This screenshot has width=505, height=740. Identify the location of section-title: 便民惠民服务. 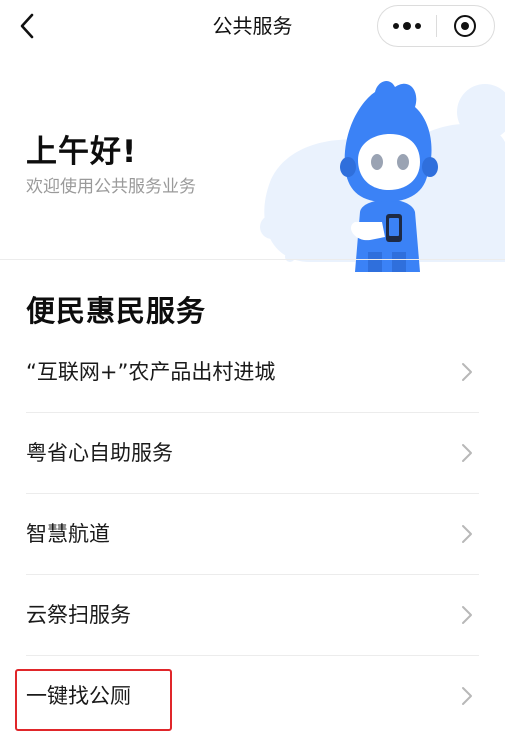
(116, 311).